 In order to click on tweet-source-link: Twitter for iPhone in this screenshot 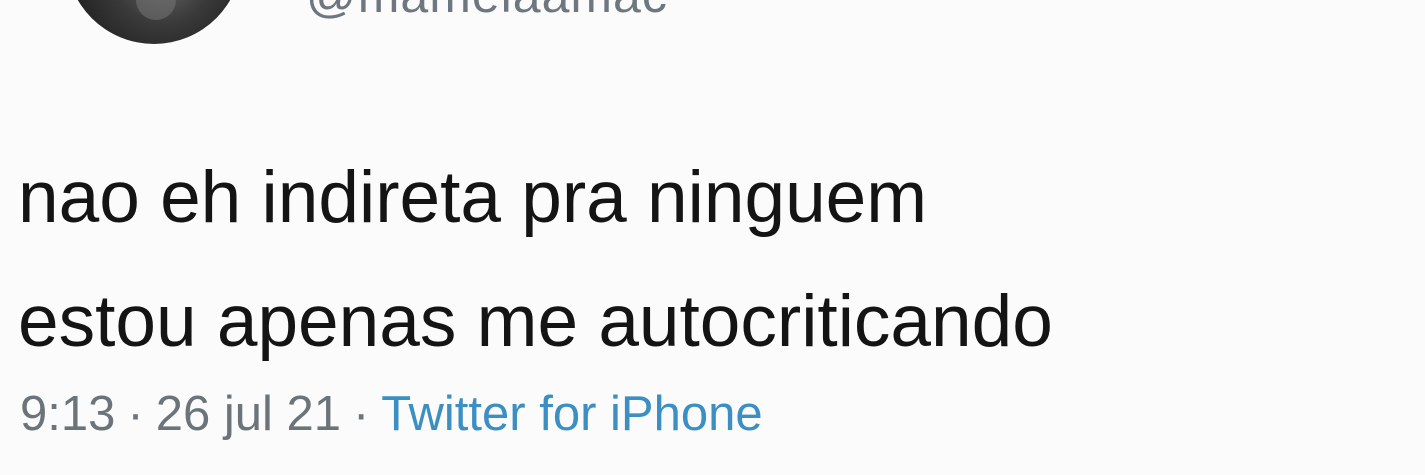, I will do `click(571, 414)`.